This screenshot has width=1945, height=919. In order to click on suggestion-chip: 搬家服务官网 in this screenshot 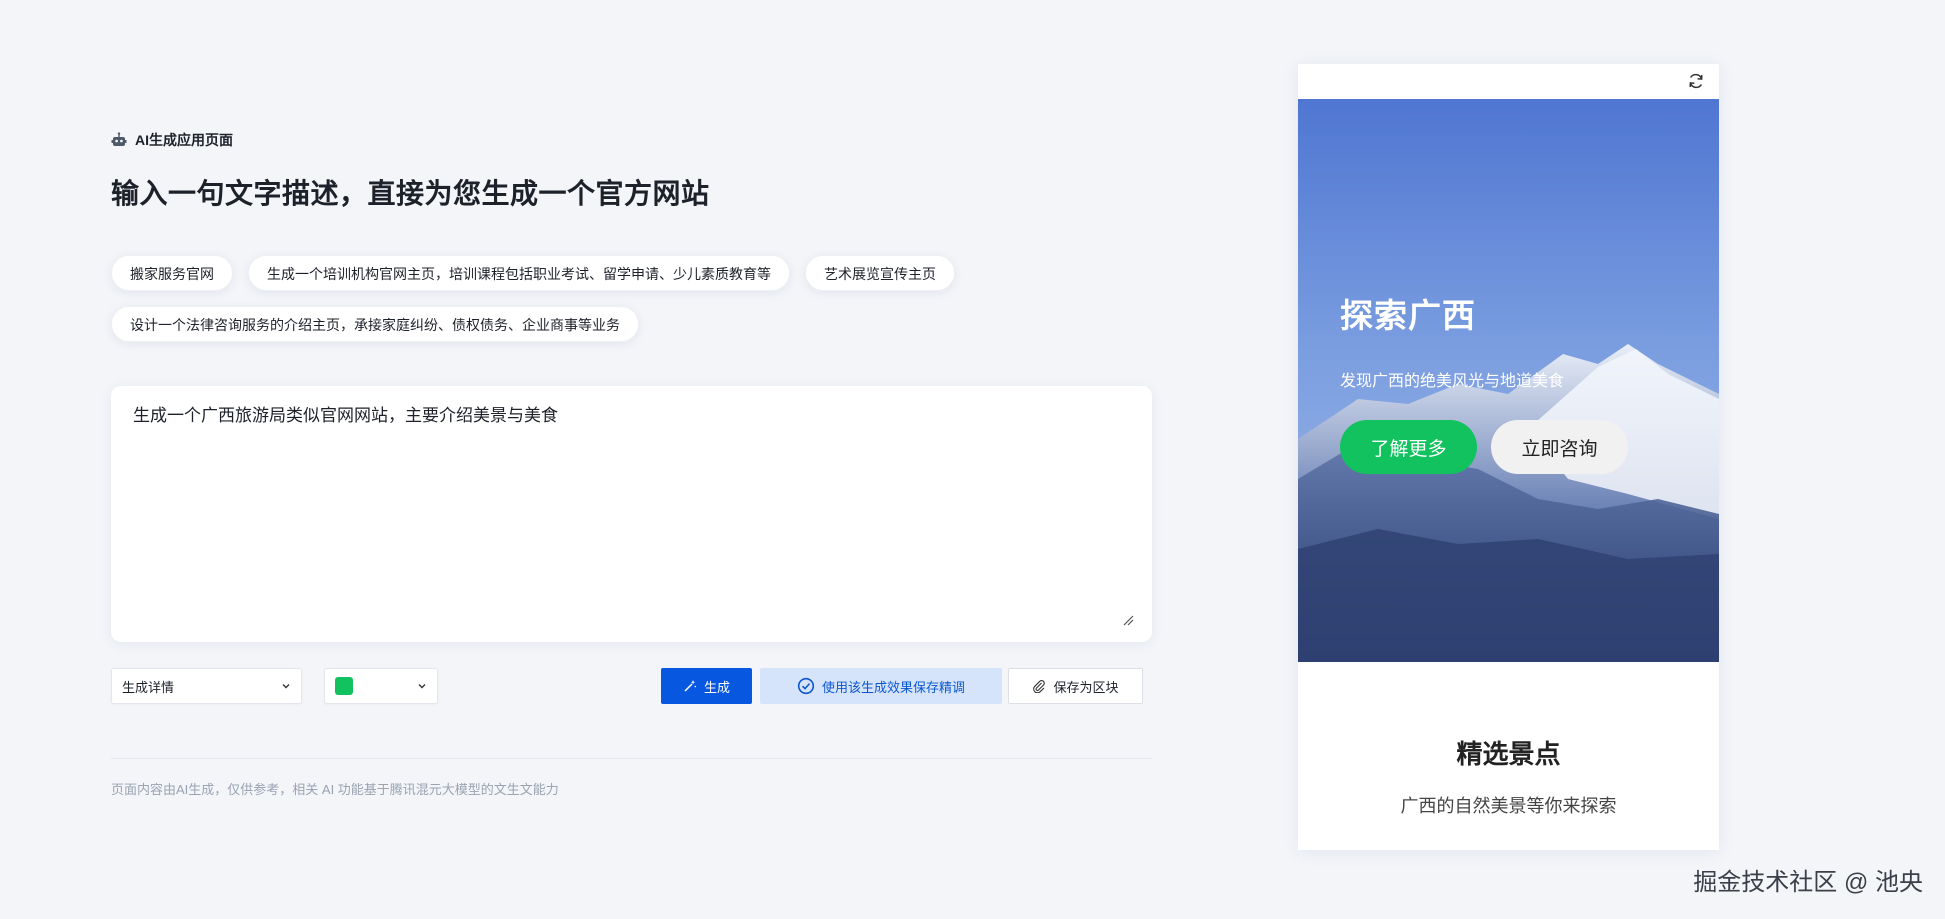, I will do `click(172, 273)`.